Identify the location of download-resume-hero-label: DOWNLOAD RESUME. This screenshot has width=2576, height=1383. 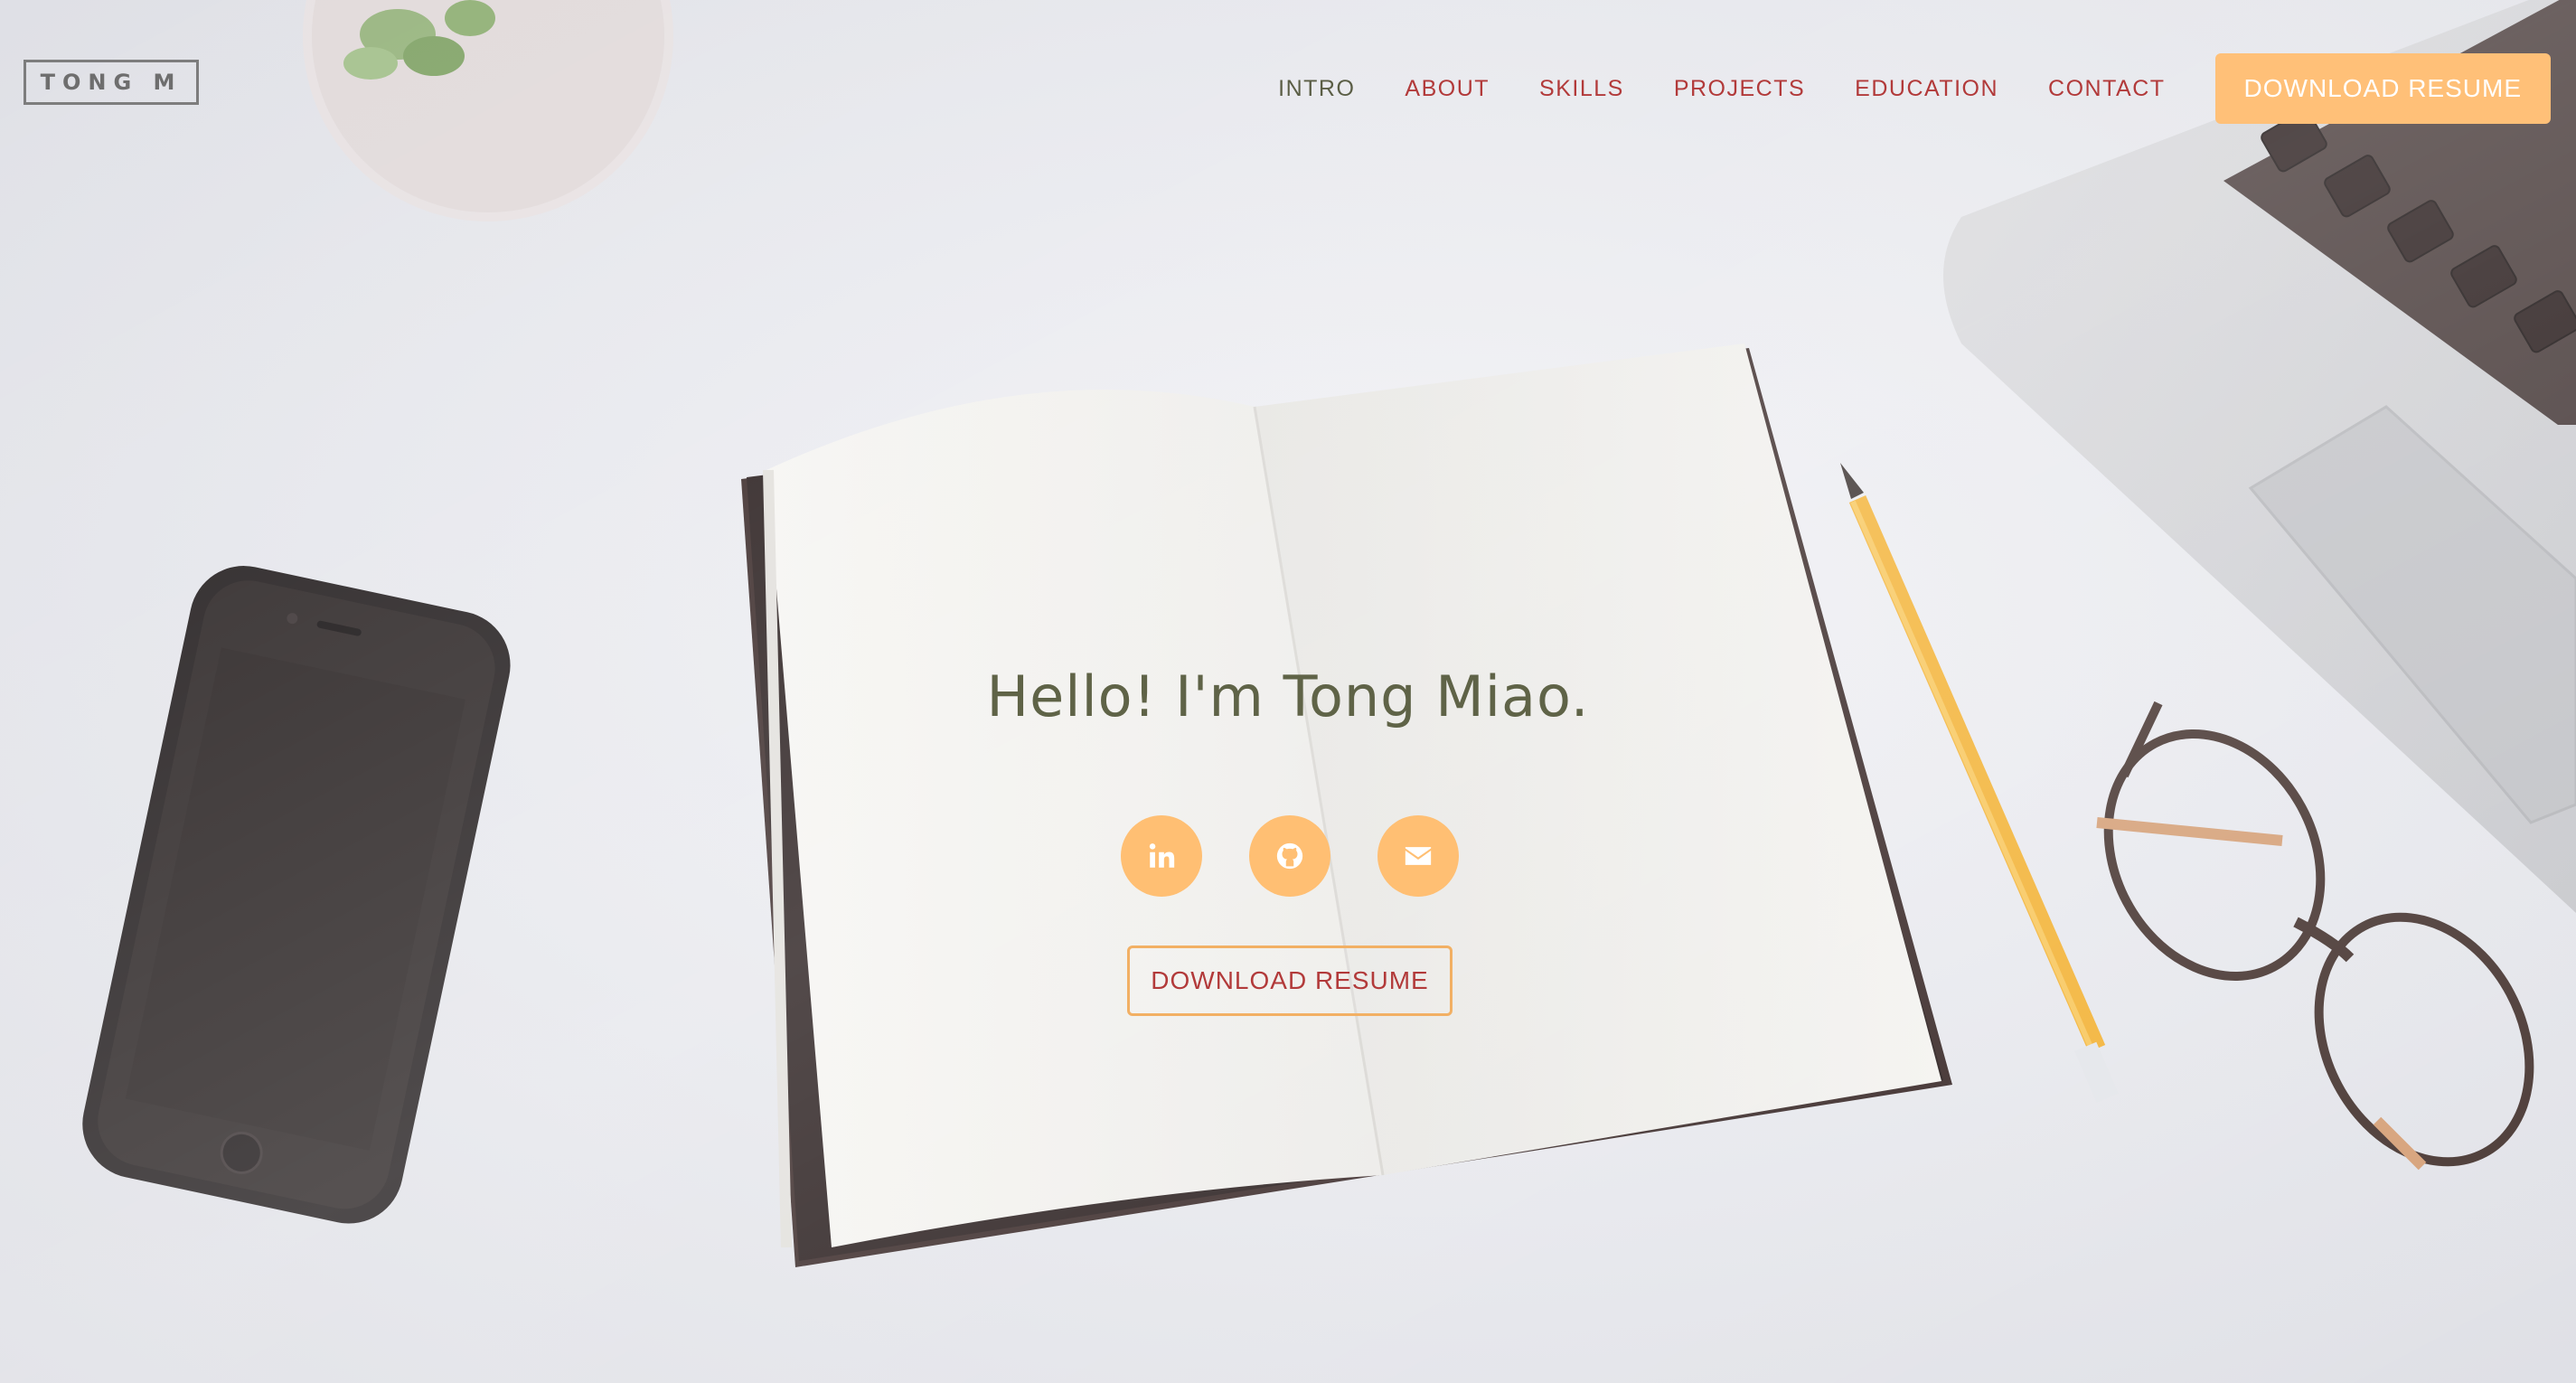
(1290, 980).